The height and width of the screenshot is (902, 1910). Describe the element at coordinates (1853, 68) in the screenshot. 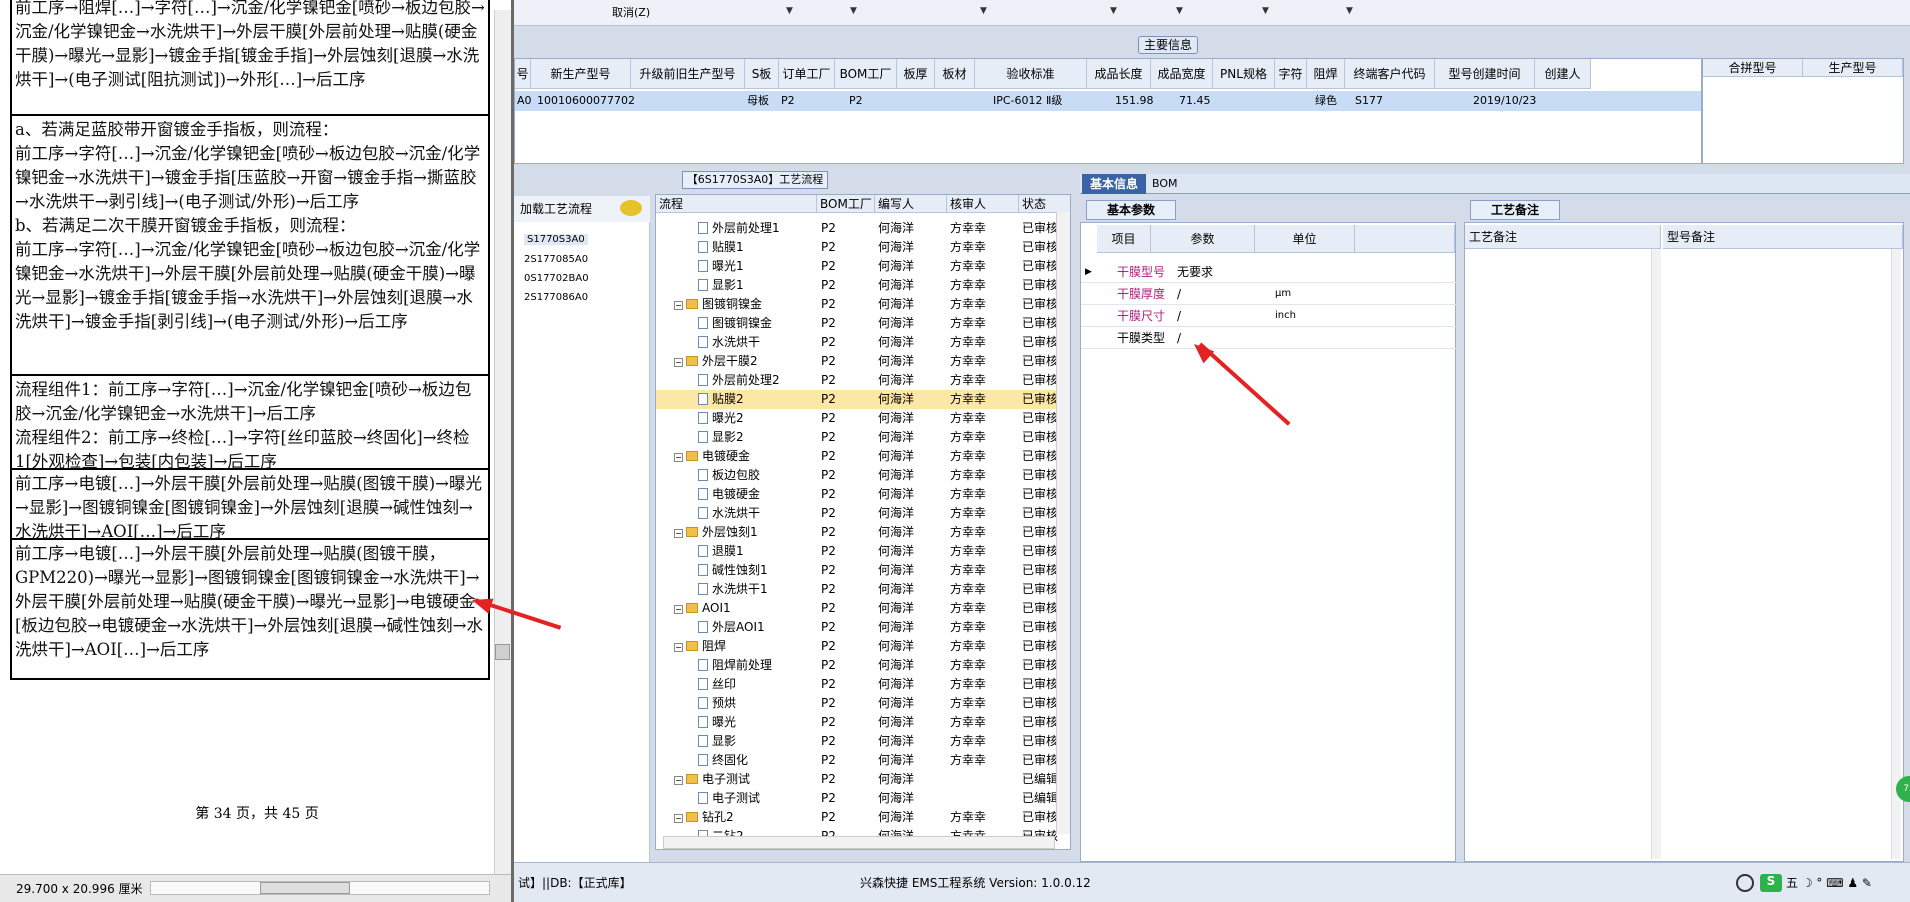

I see `col-header: 生产型号` at that location.